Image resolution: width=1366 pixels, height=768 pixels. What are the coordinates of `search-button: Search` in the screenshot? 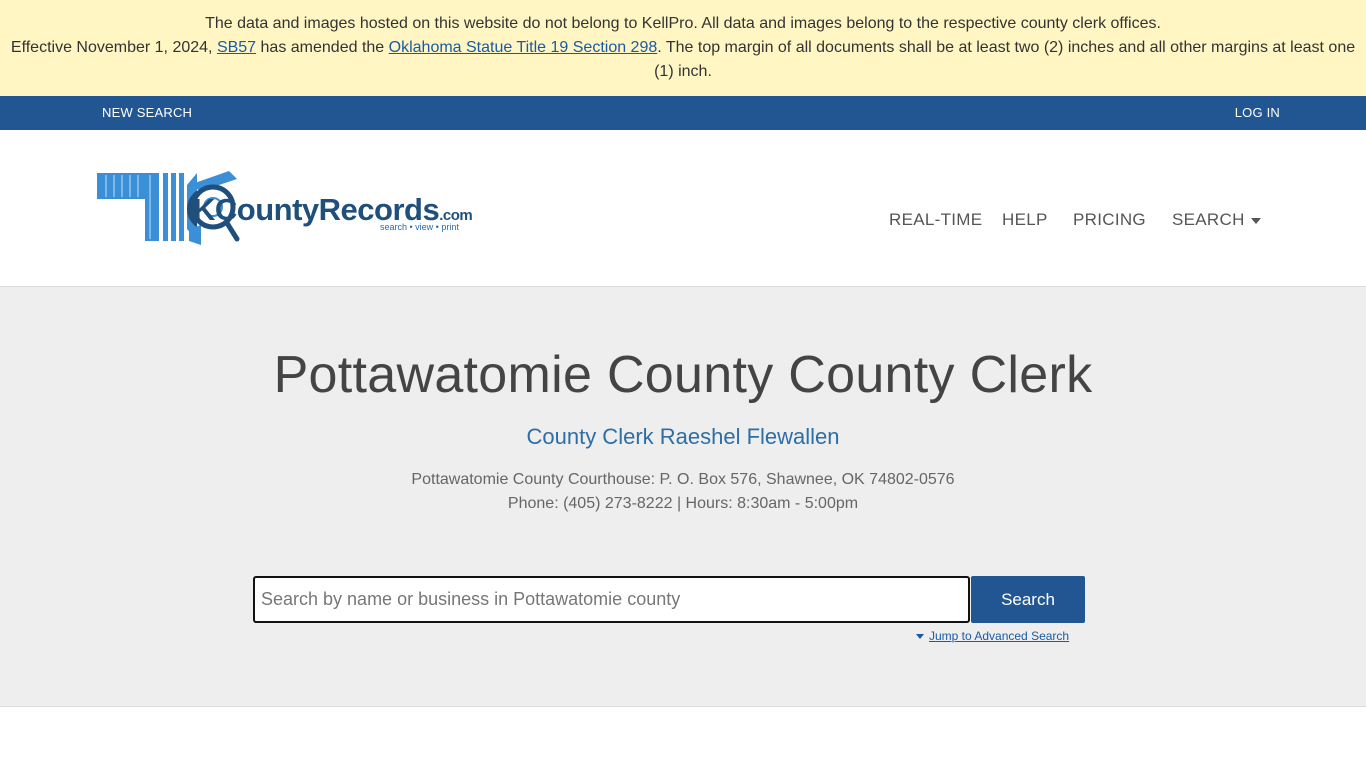 It's located at (1028, 599).